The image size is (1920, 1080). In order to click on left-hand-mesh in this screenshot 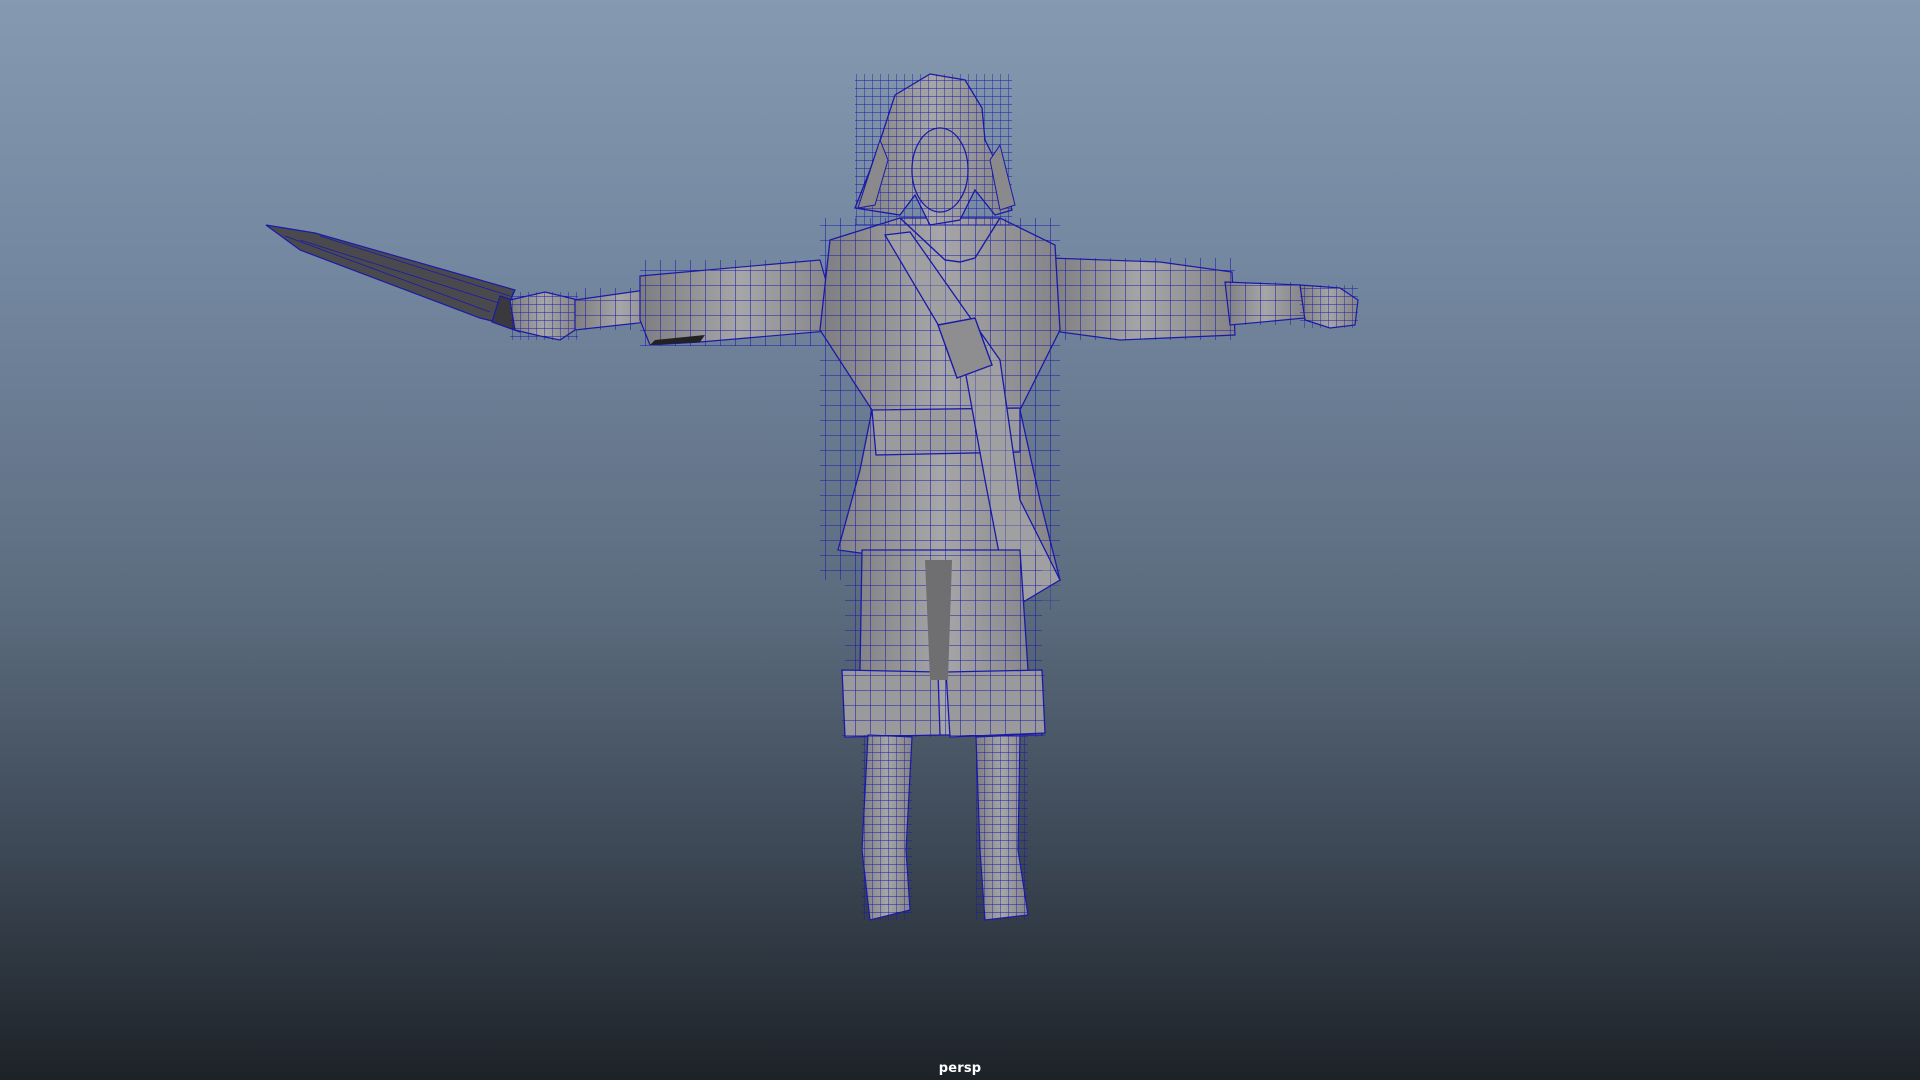, I will do `click(544, 316)`.